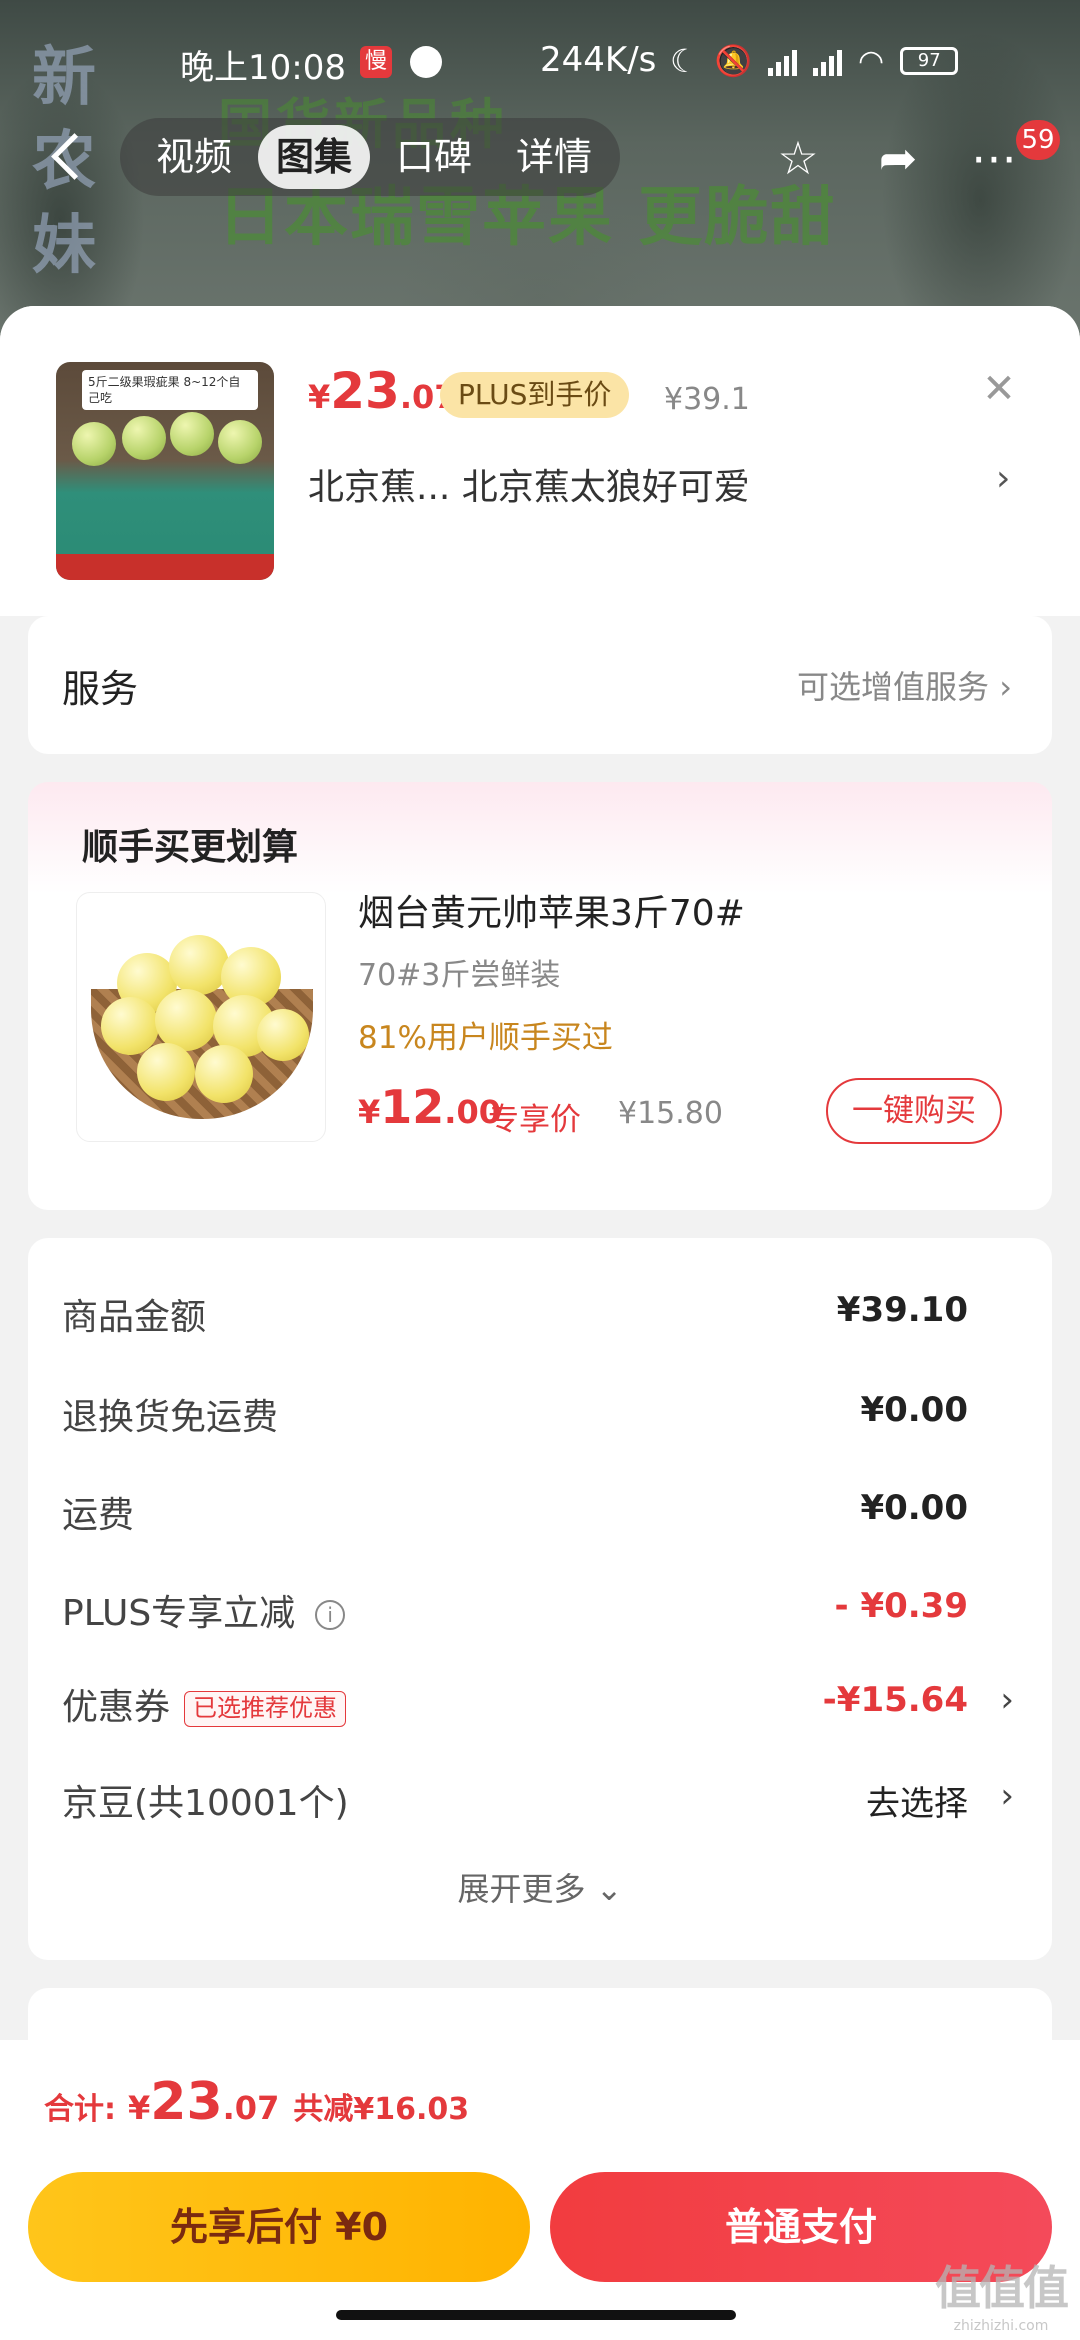  What do you see at coordinates (251, 2108) in the screenshot?
I see `total-decimal: .07` at bounding box center [251, 2108].